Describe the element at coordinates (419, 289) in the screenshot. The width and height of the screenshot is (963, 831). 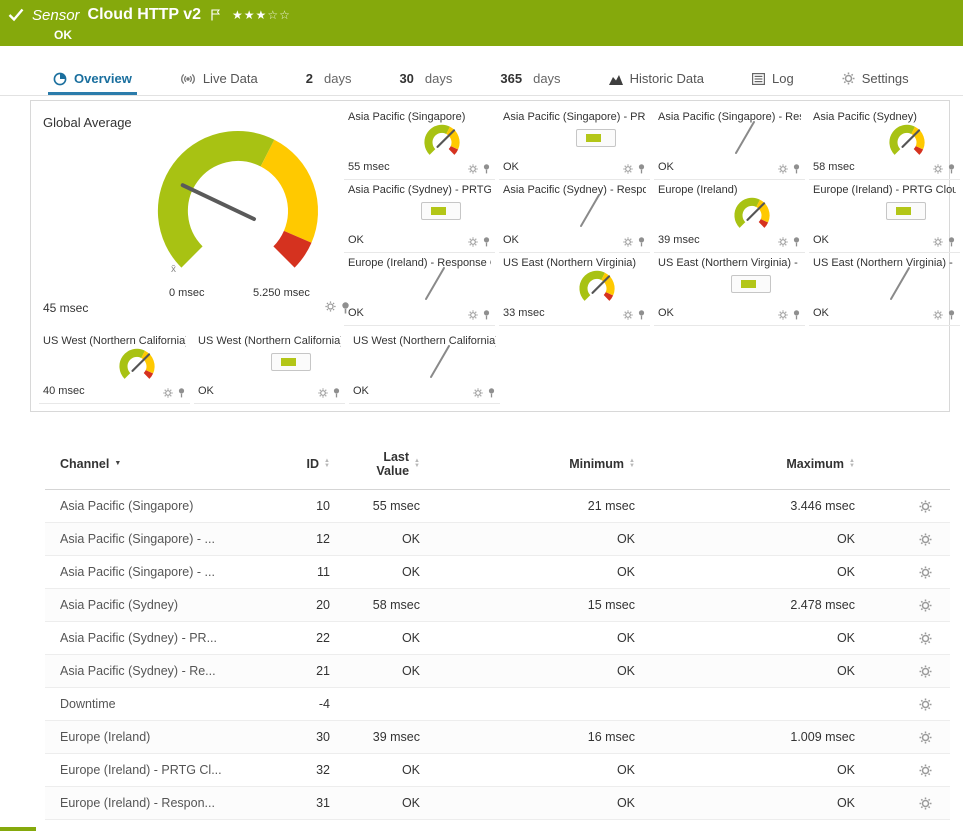
I see `channel-tile: Europe (Ireland) - Response C... OK` at that location.